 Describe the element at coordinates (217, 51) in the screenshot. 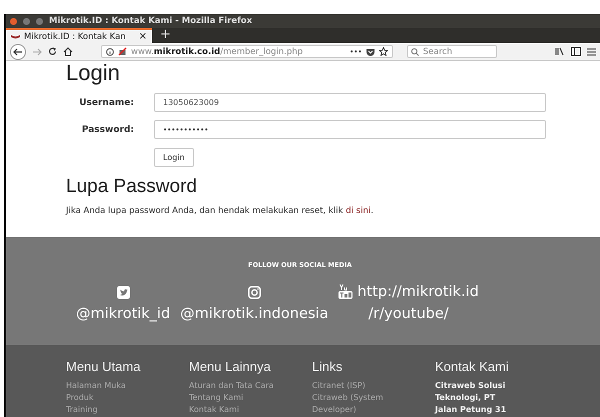

I see `url-text: www.mikrotik.co.id/member_login.php` at that location.